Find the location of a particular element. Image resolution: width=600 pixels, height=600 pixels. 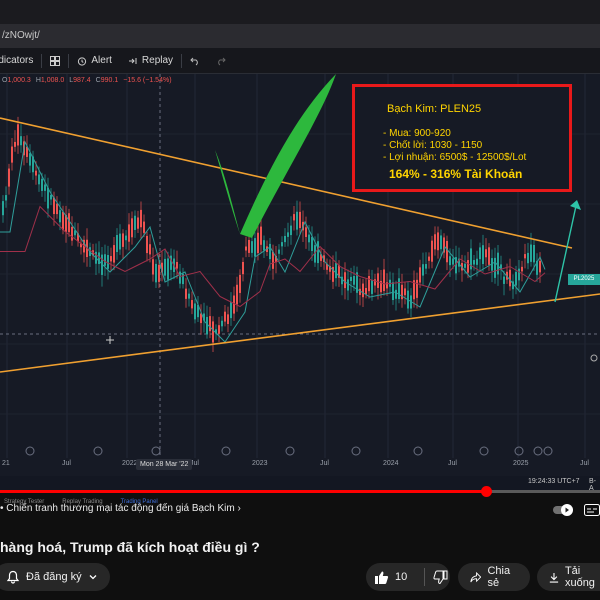

subscribed-button: Đã đăng ký is located at coordinates (55, 577).